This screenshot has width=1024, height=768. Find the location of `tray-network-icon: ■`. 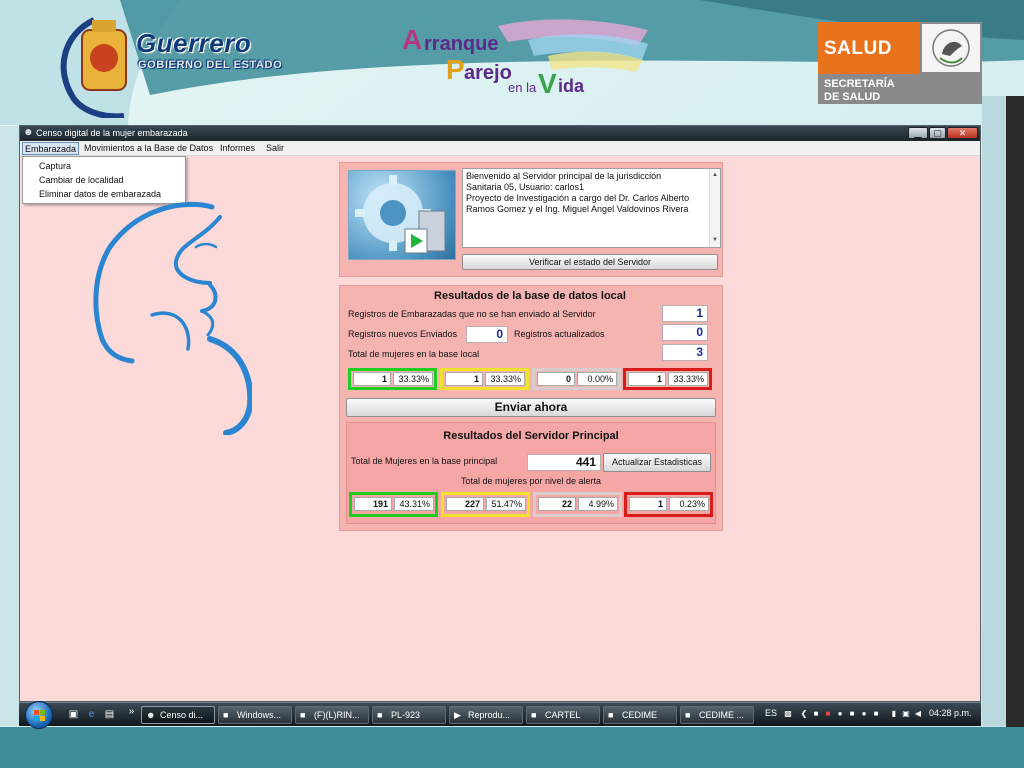

tray-network-icon: ■ is located at coordinates (852, 714).